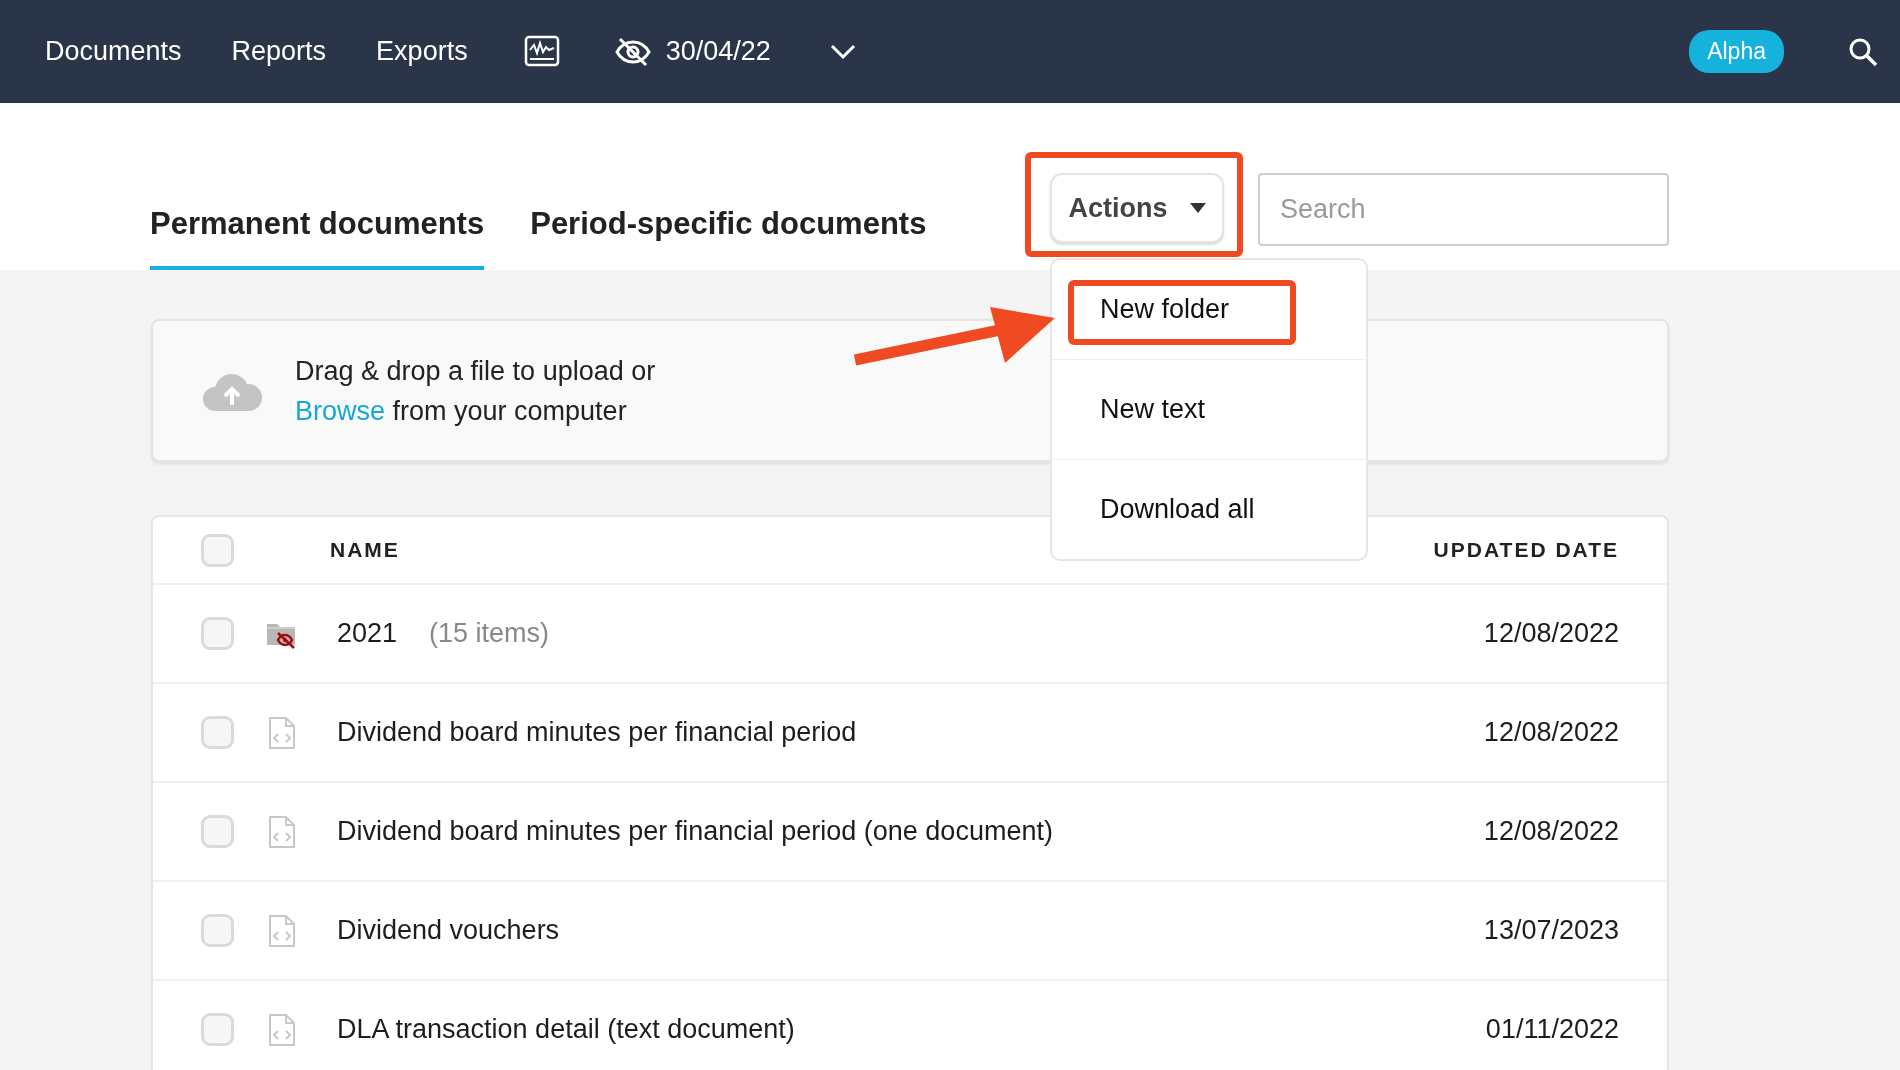 This screenshot has width=1900, height=1070. Describe the element at coordinates (475, 391) in the screenshot. I see `upload-instructions: Drag & drop a file to upload or Browse from your computer` at that location.